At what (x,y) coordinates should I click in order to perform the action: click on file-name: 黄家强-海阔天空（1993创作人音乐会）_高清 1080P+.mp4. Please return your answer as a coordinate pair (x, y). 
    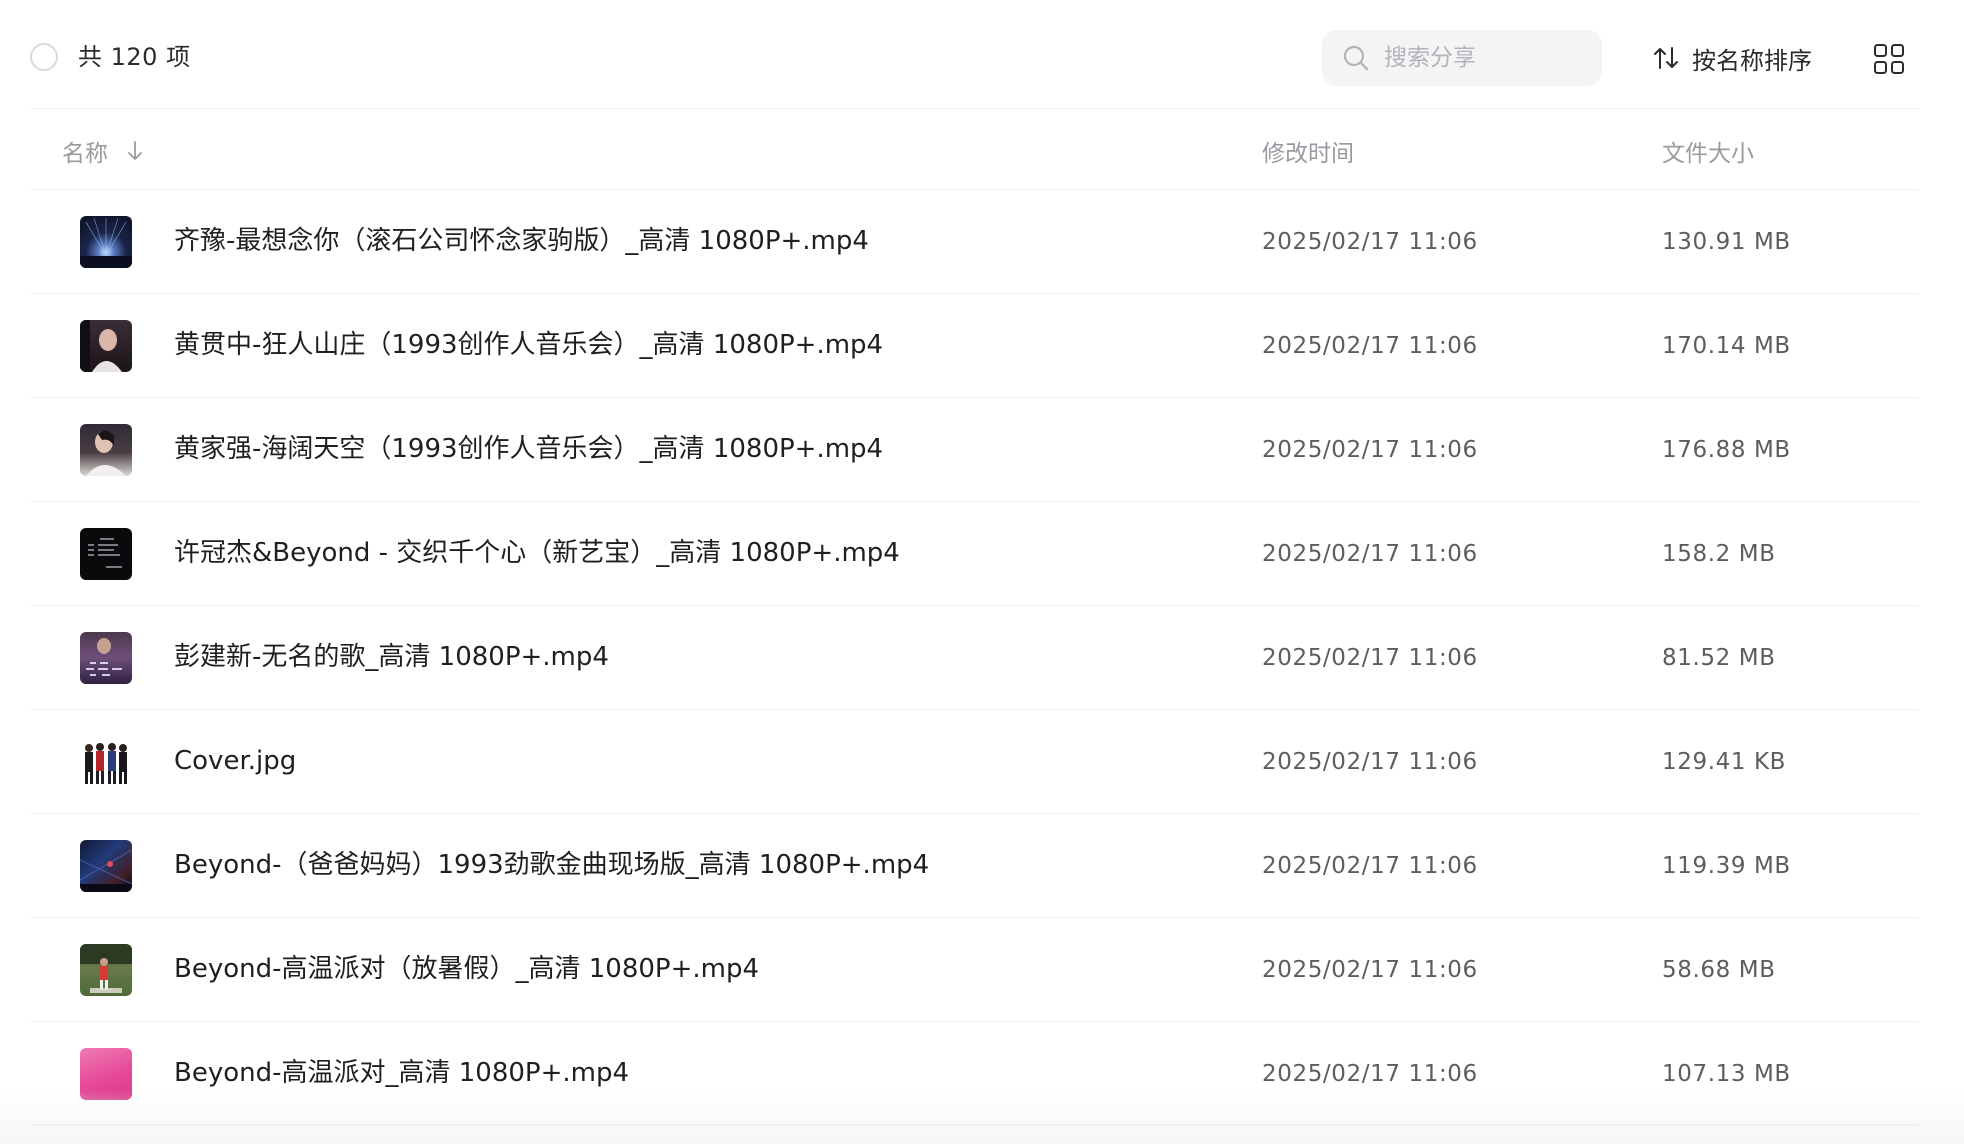
    Looking at the image, I should click on (529, 449).